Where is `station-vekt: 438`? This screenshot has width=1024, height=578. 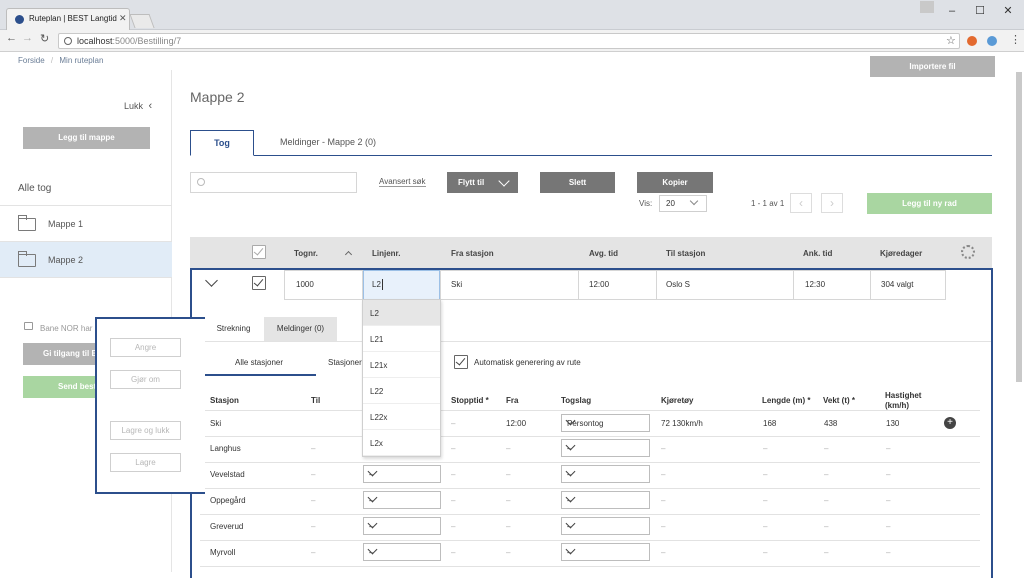 station-vekt: 438 is located at coordinates (830, 423).